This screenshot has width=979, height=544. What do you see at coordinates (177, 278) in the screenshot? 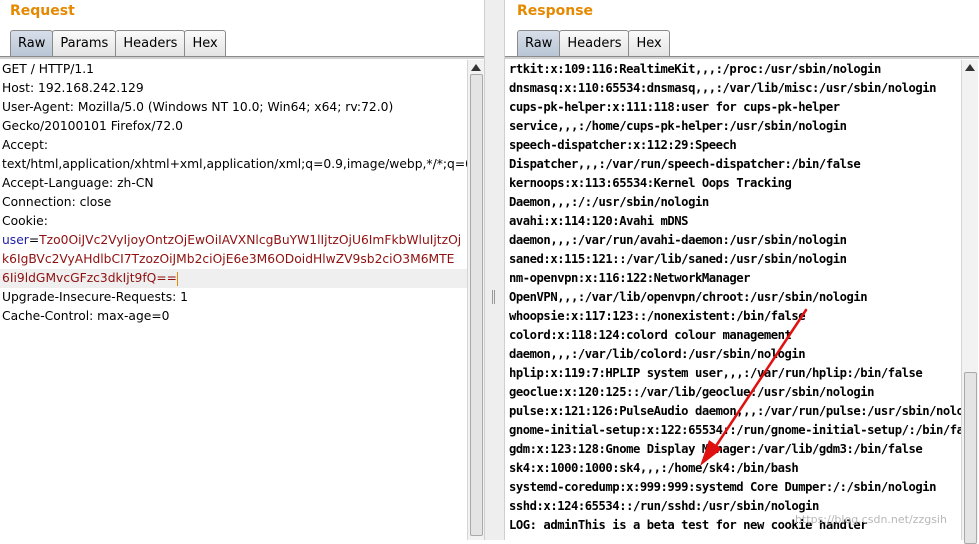
I see `text-caret` at bounding box center [177, 278].